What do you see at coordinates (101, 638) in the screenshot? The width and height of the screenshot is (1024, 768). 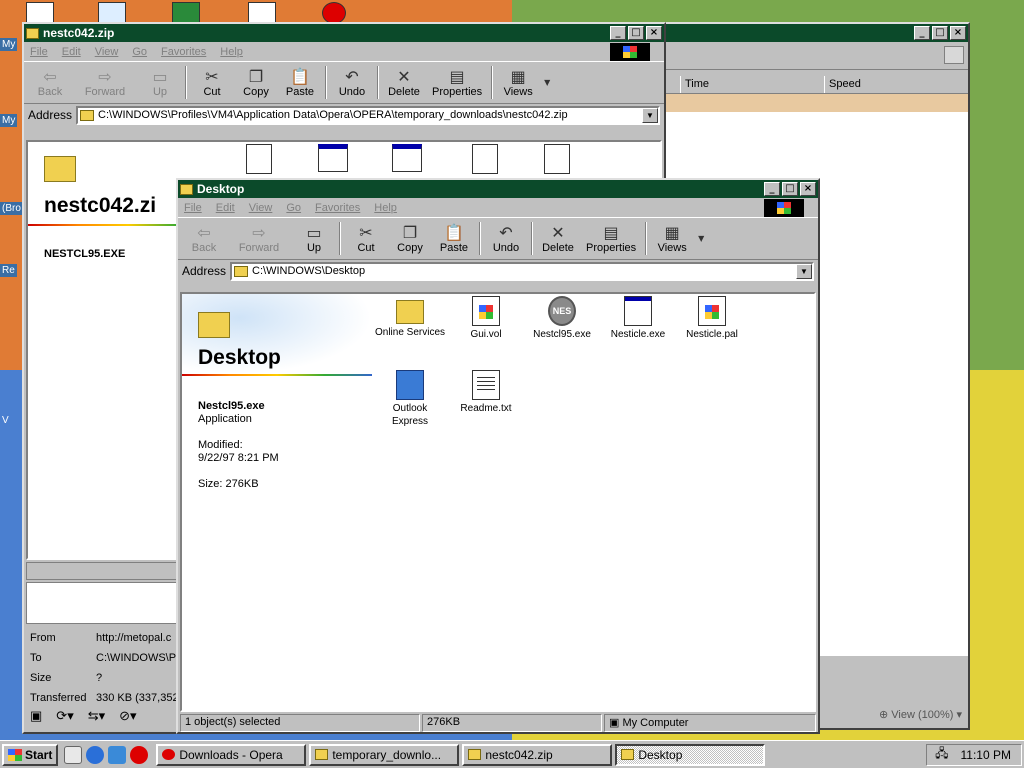 I see `detail-row: From http://metopal.c` at bounding box center [101, 638].